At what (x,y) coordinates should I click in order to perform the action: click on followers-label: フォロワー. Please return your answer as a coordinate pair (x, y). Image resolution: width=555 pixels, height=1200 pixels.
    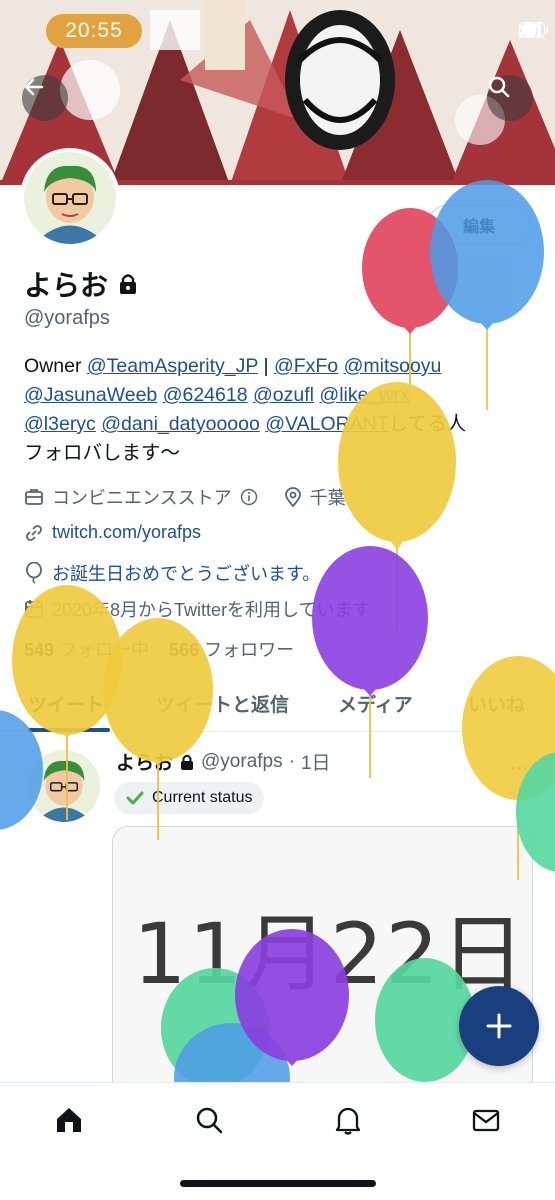
    Looking at the image, I should click on (249, 650).